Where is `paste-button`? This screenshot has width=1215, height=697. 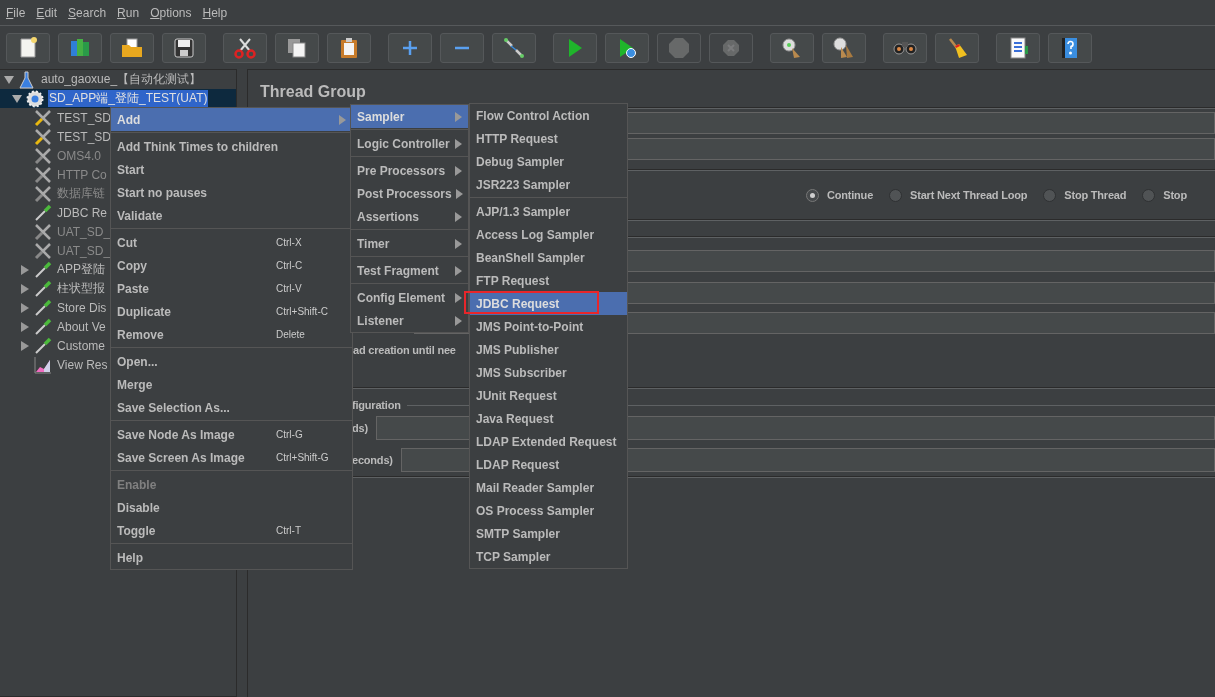
paste-button is located at coordinates (349, 47).